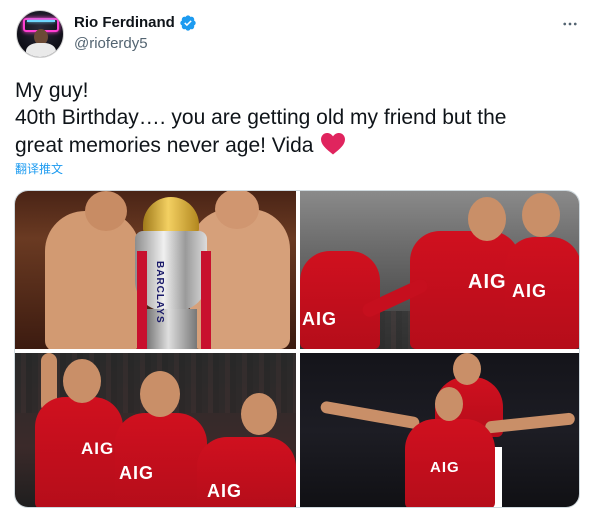 This screenshot has height=515, width=590. I want to click on kit-sponsor-right: AIG, so click(225, 491).